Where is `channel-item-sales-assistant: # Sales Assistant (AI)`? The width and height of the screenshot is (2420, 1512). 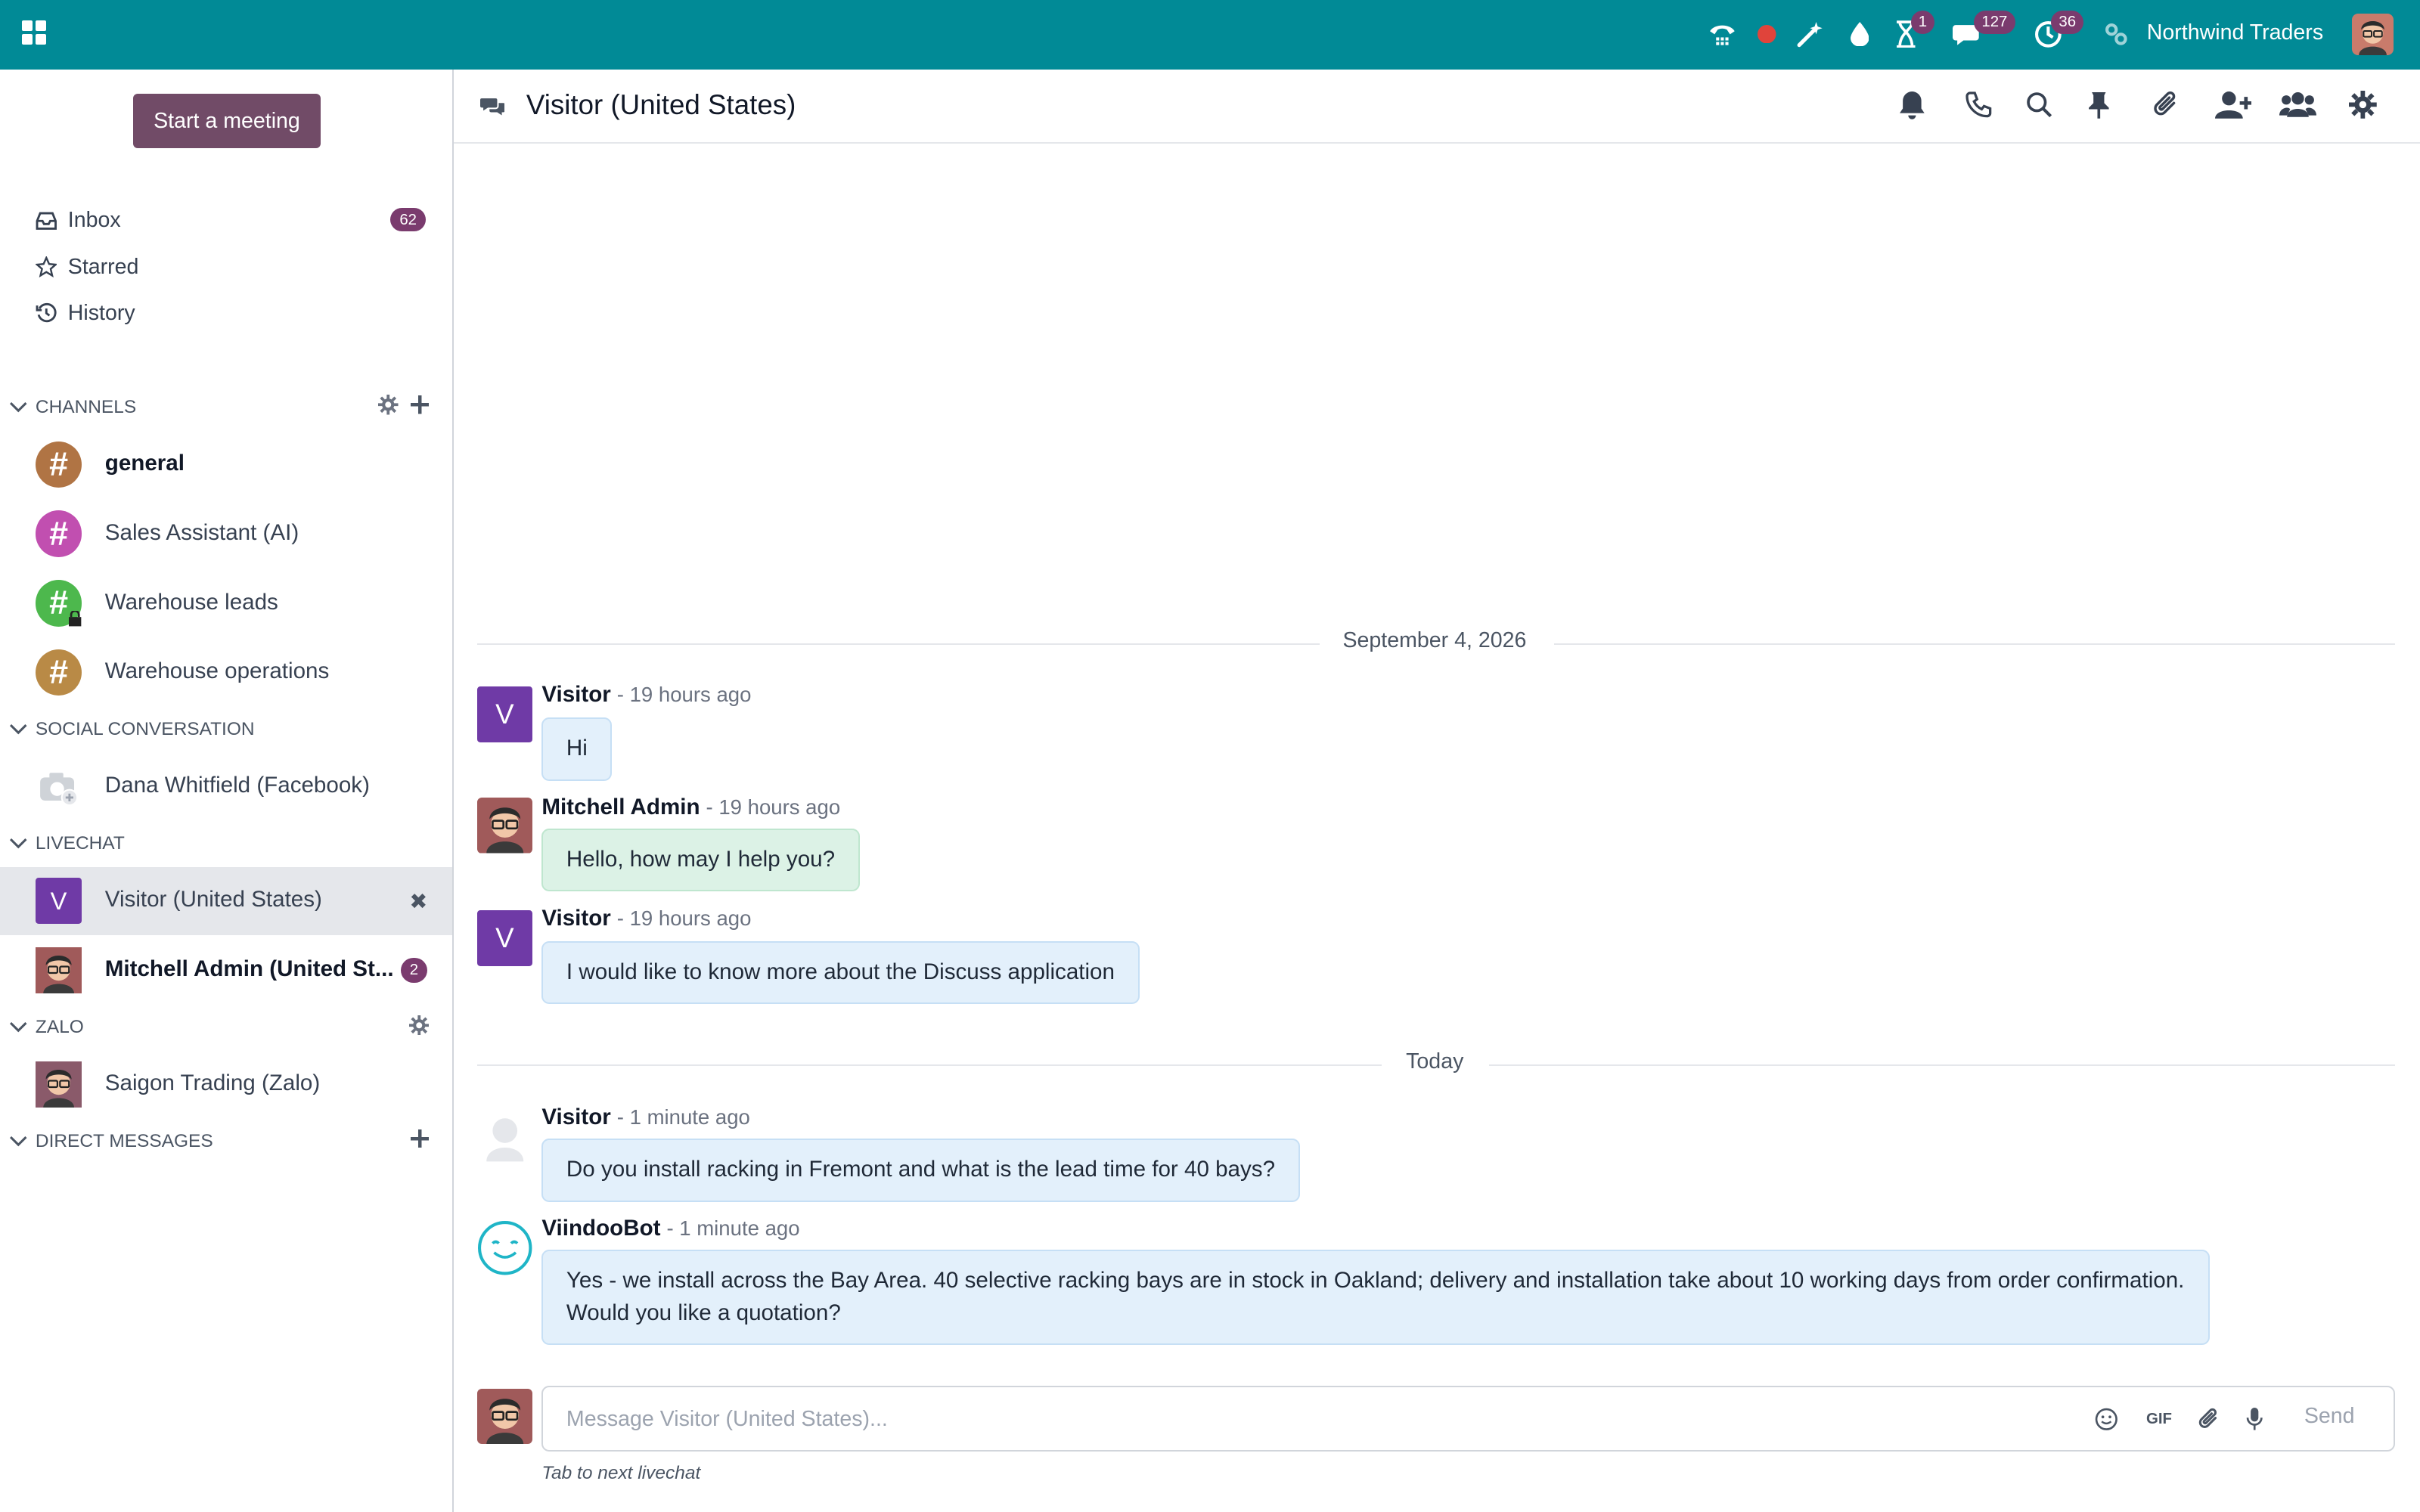
channel-item-sales-assistant: # Sales Assistant (AI) is located at coordinates (226, 534).